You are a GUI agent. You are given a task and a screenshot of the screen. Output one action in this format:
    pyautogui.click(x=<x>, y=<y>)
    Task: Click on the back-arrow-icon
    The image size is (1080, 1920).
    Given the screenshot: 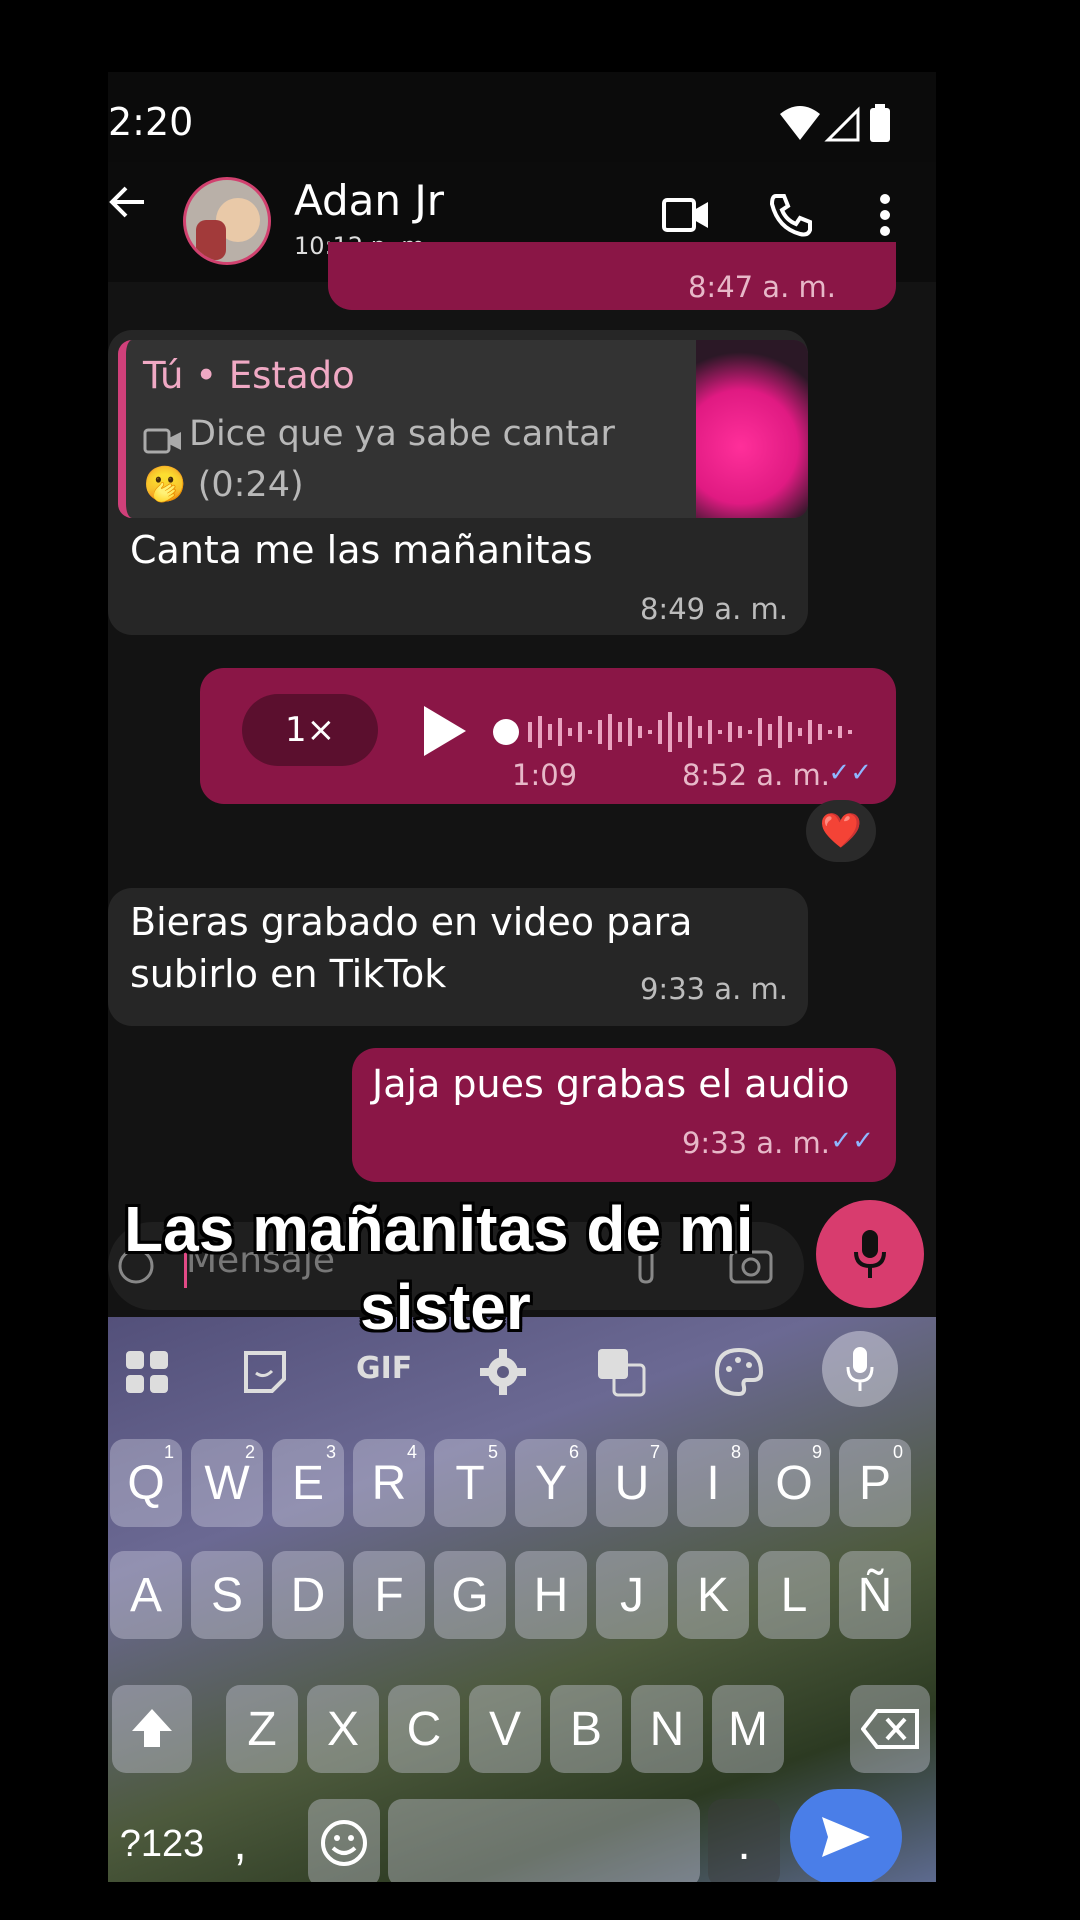 What is the action you would take?
    pyautogui.click(x=128, y=202)
    